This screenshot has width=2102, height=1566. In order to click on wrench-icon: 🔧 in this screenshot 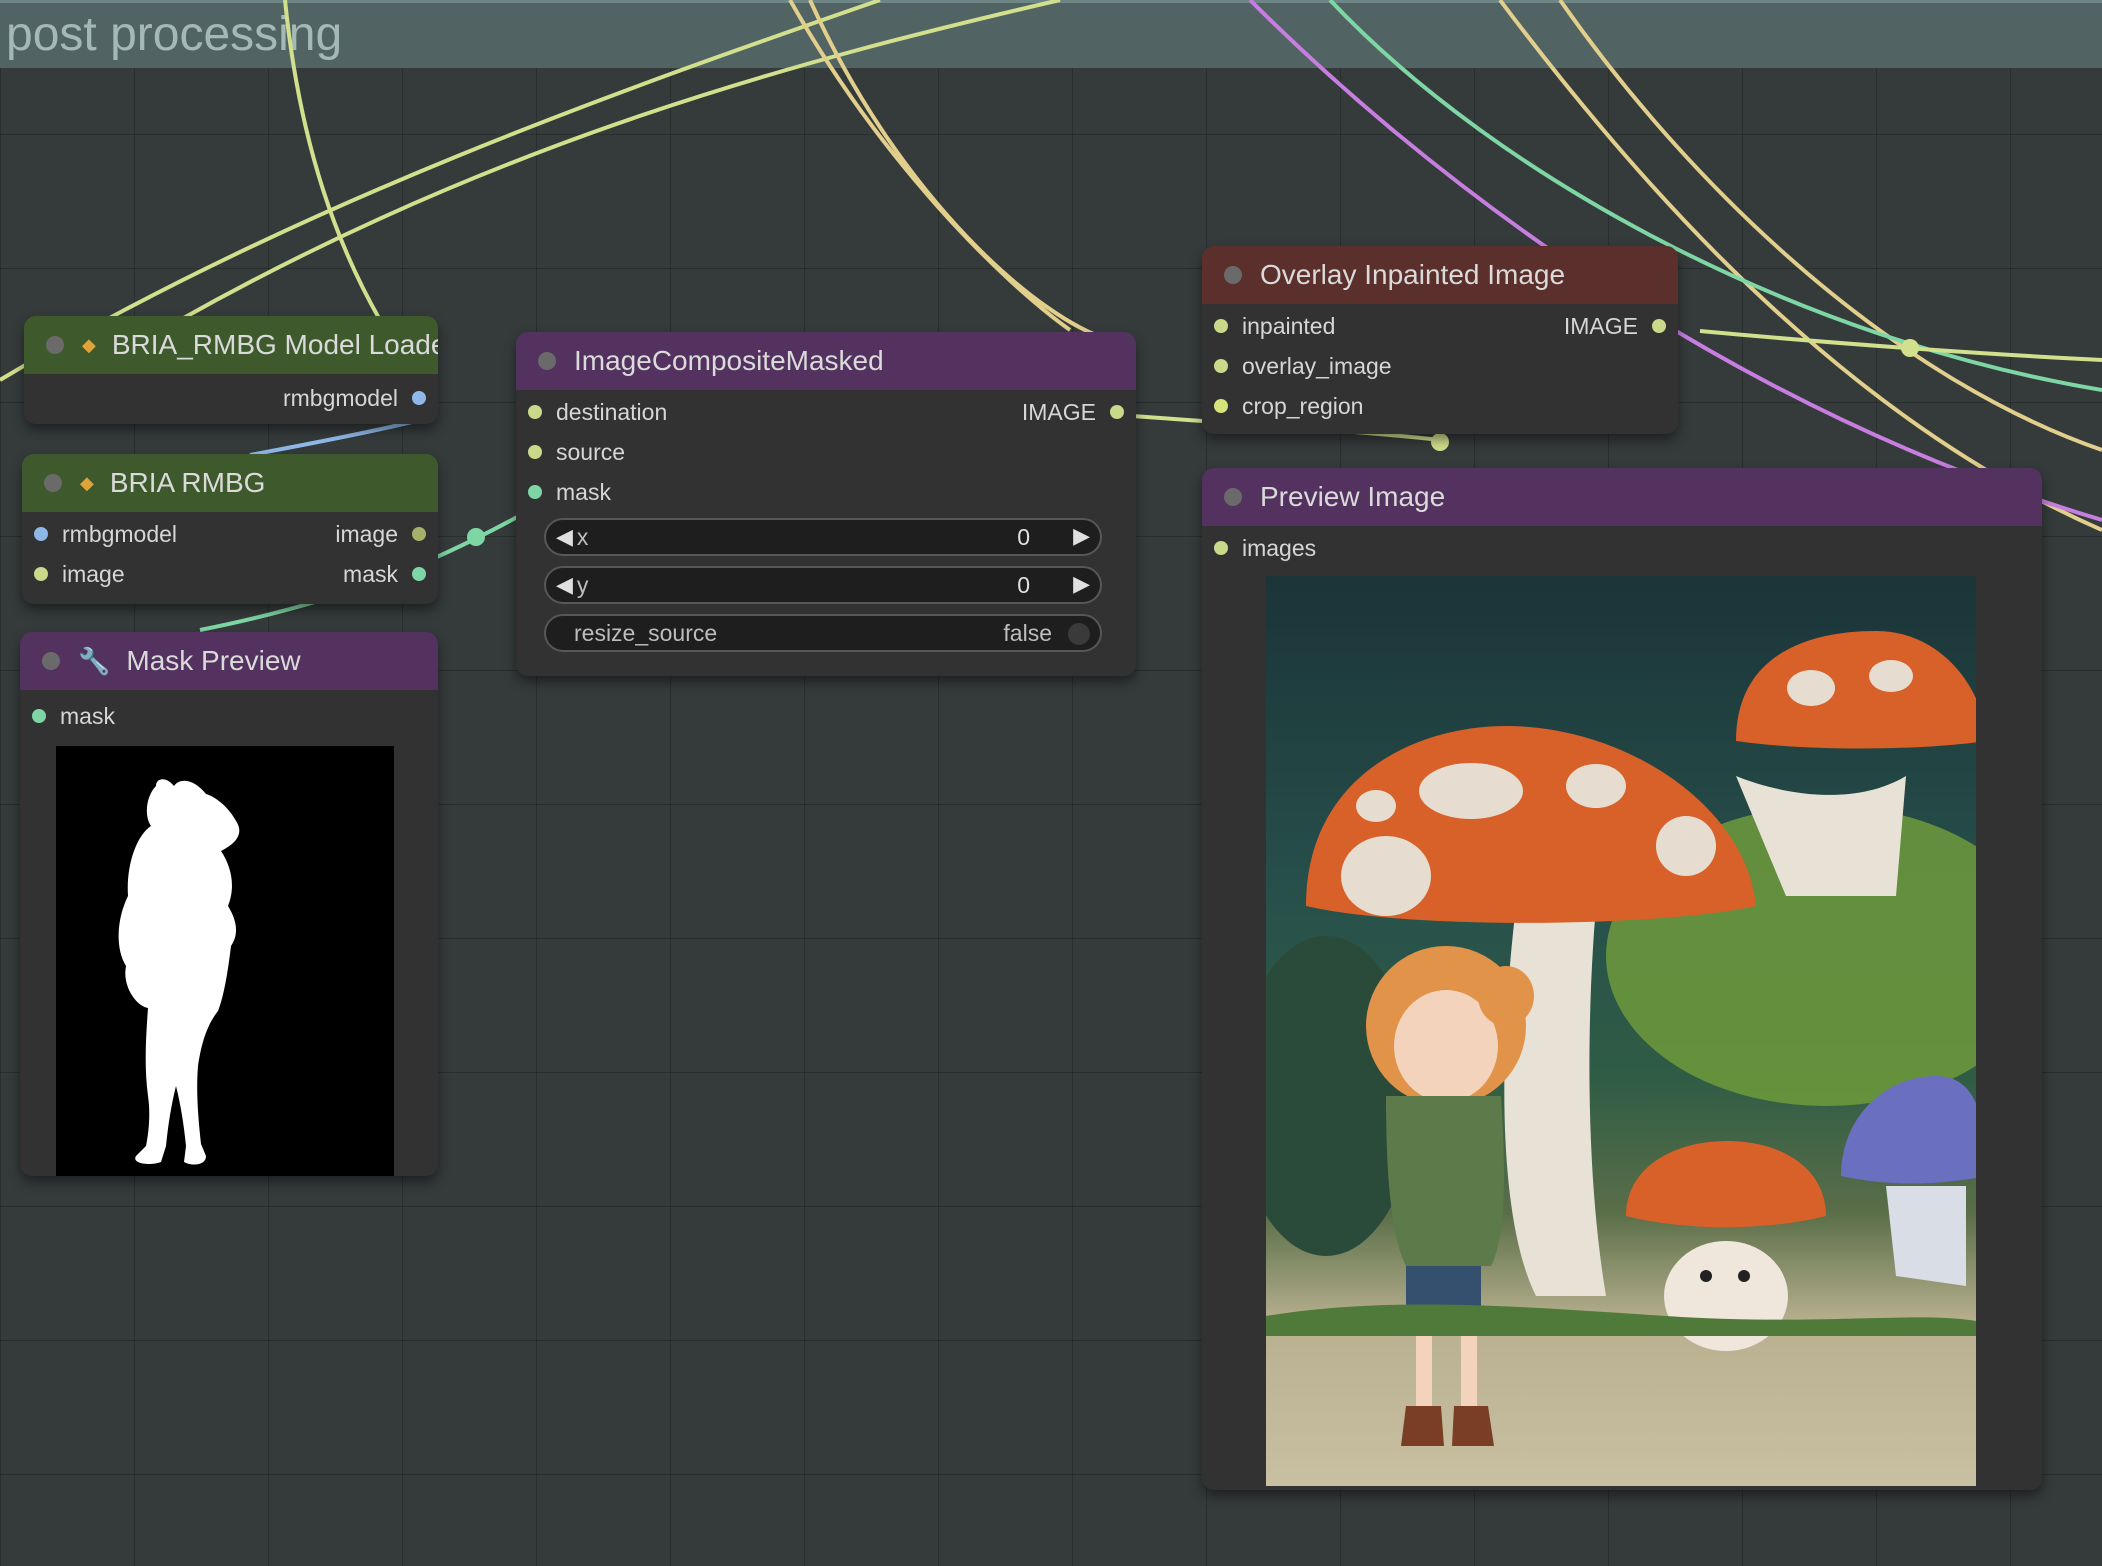, I will do `click(94, 660)`.